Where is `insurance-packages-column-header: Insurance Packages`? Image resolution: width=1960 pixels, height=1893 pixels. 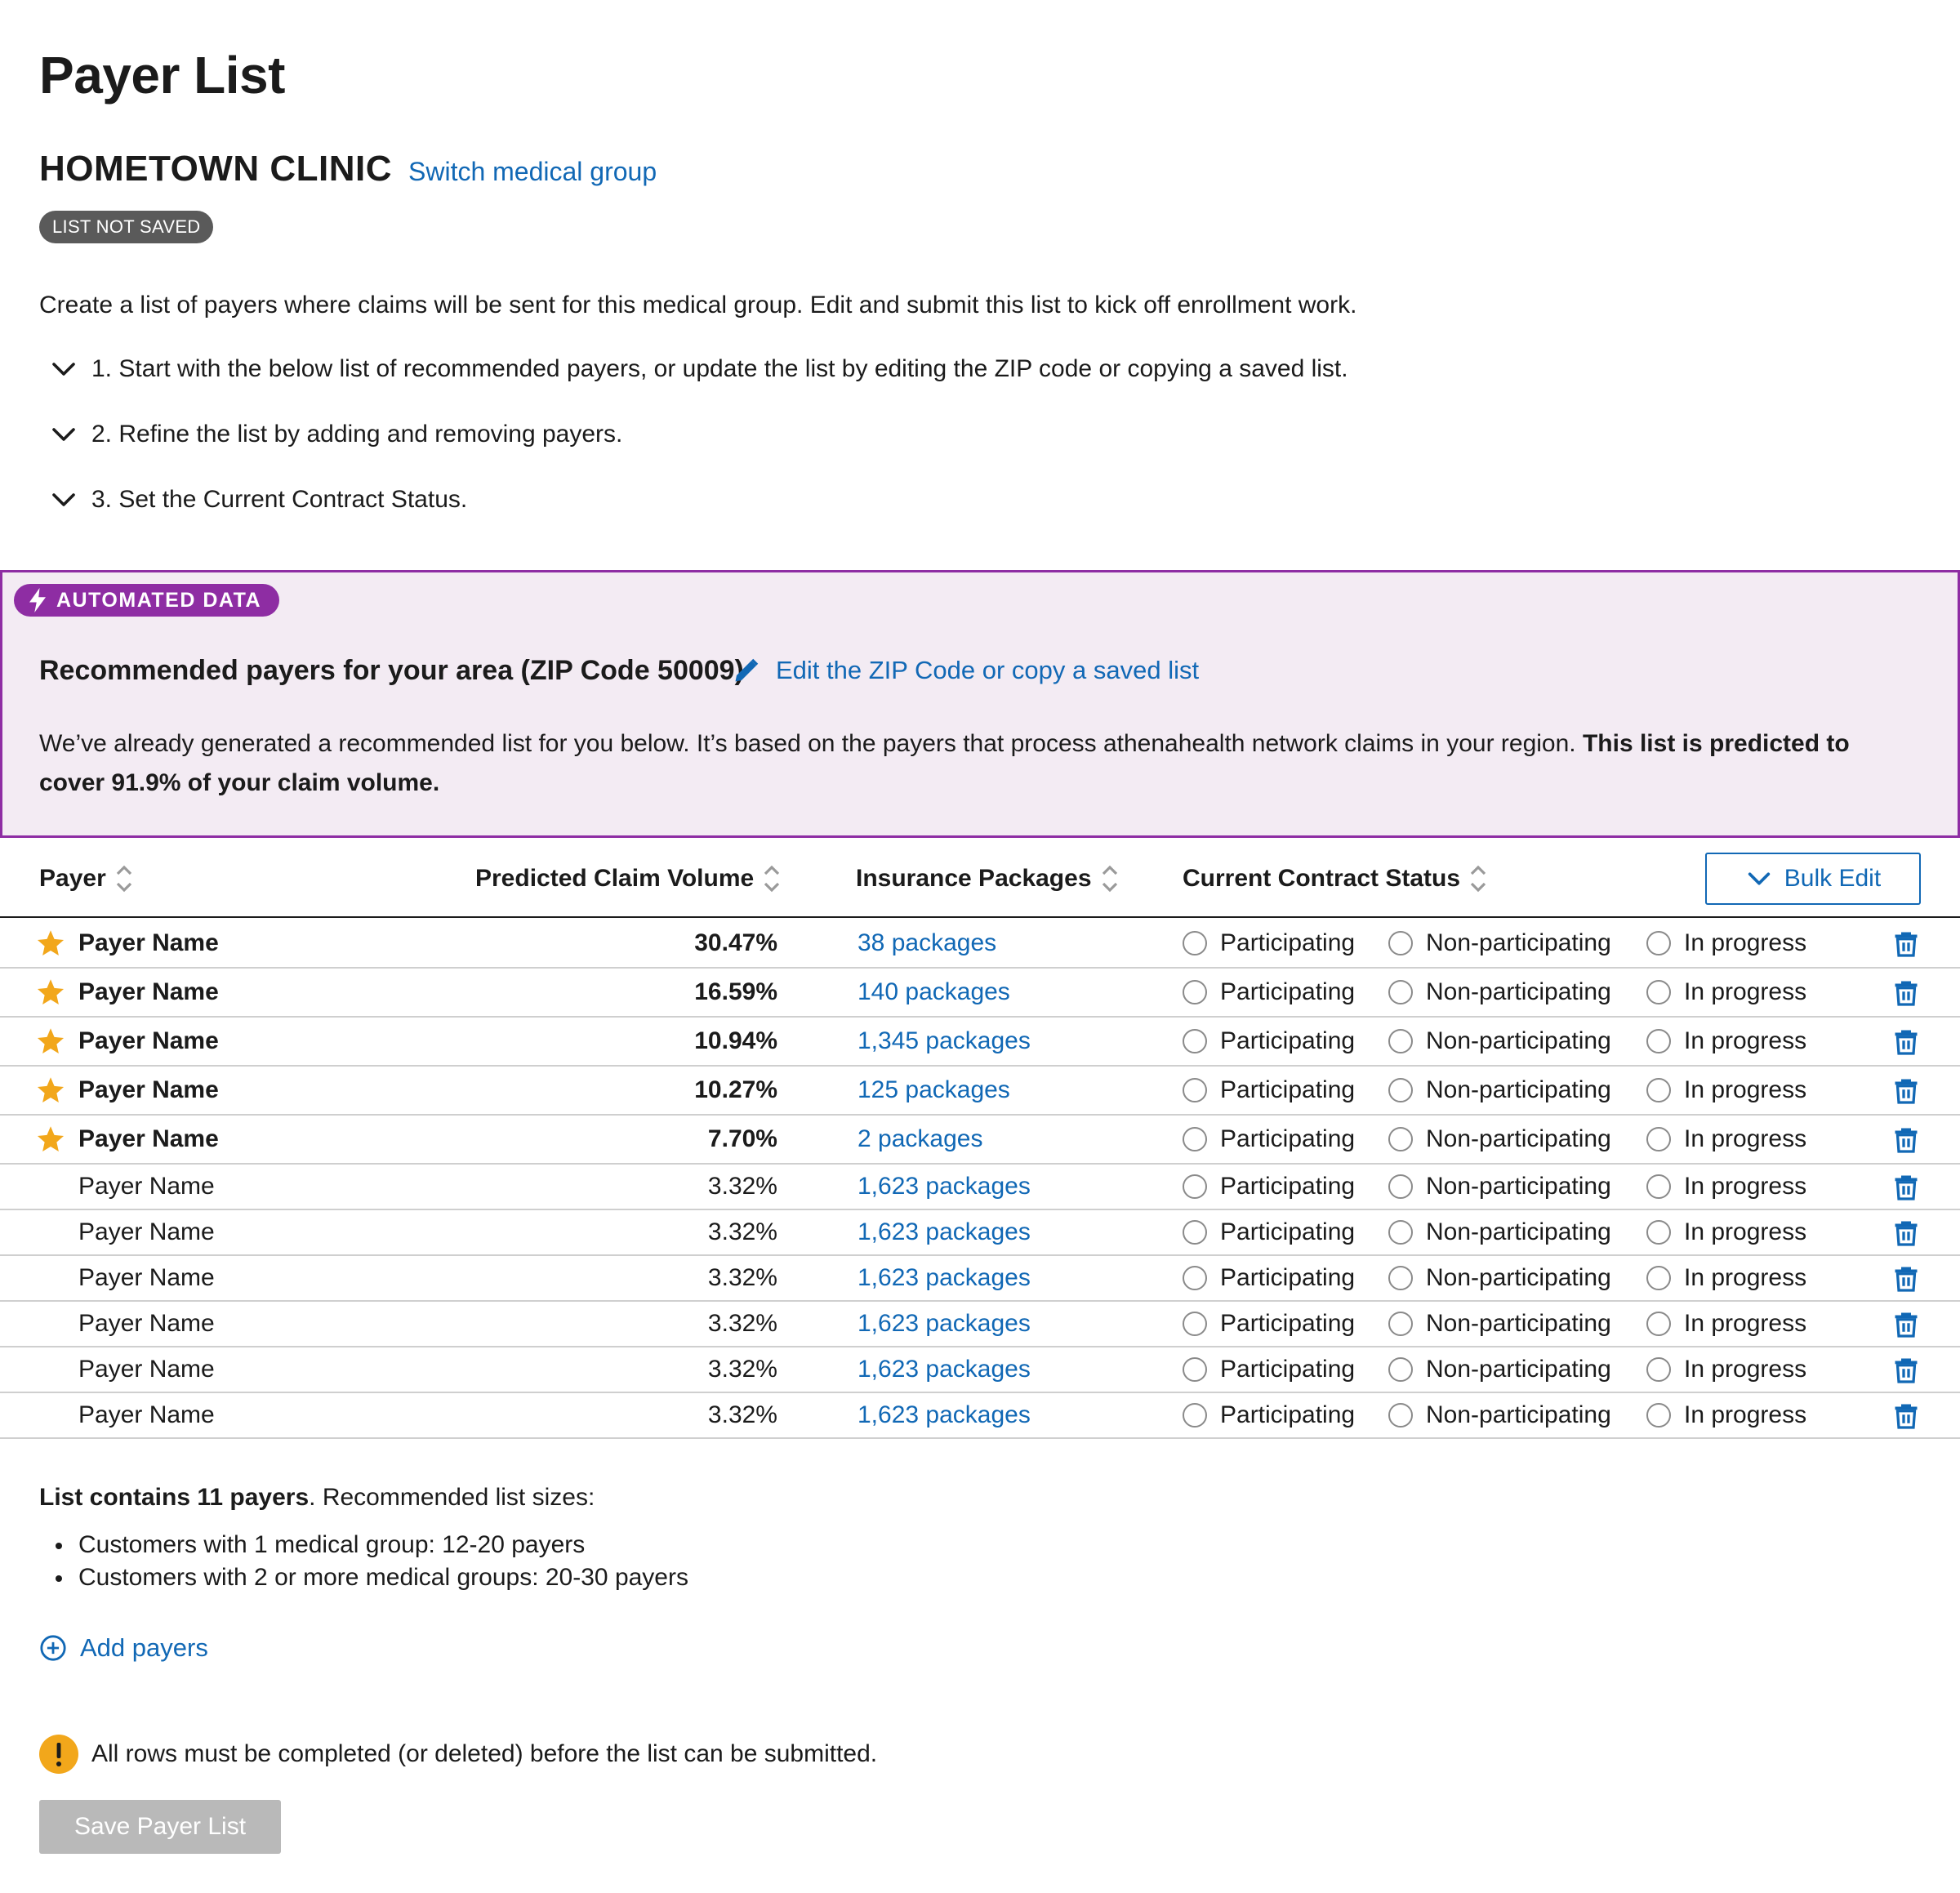 insurance-packages-column-header: Insurance Packages is located at coordinates (988, 878).